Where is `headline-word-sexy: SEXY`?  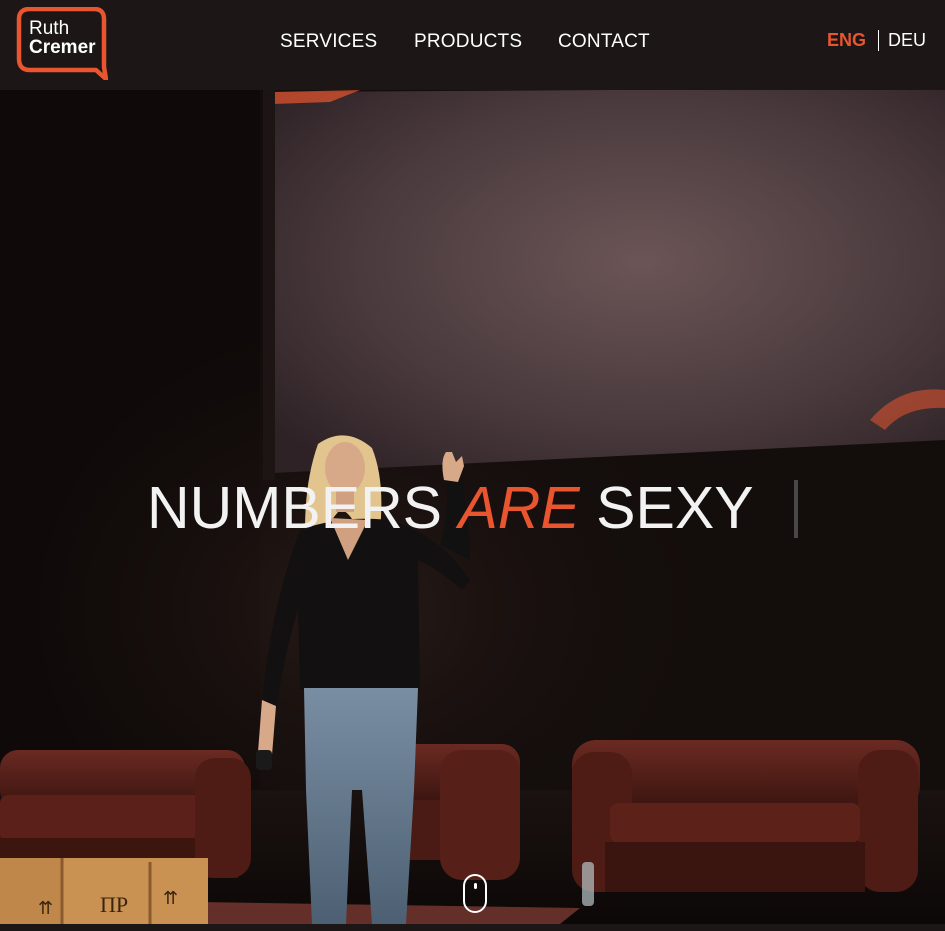 headline-word-sexy: SEXY is located at coordinates (675, 508).